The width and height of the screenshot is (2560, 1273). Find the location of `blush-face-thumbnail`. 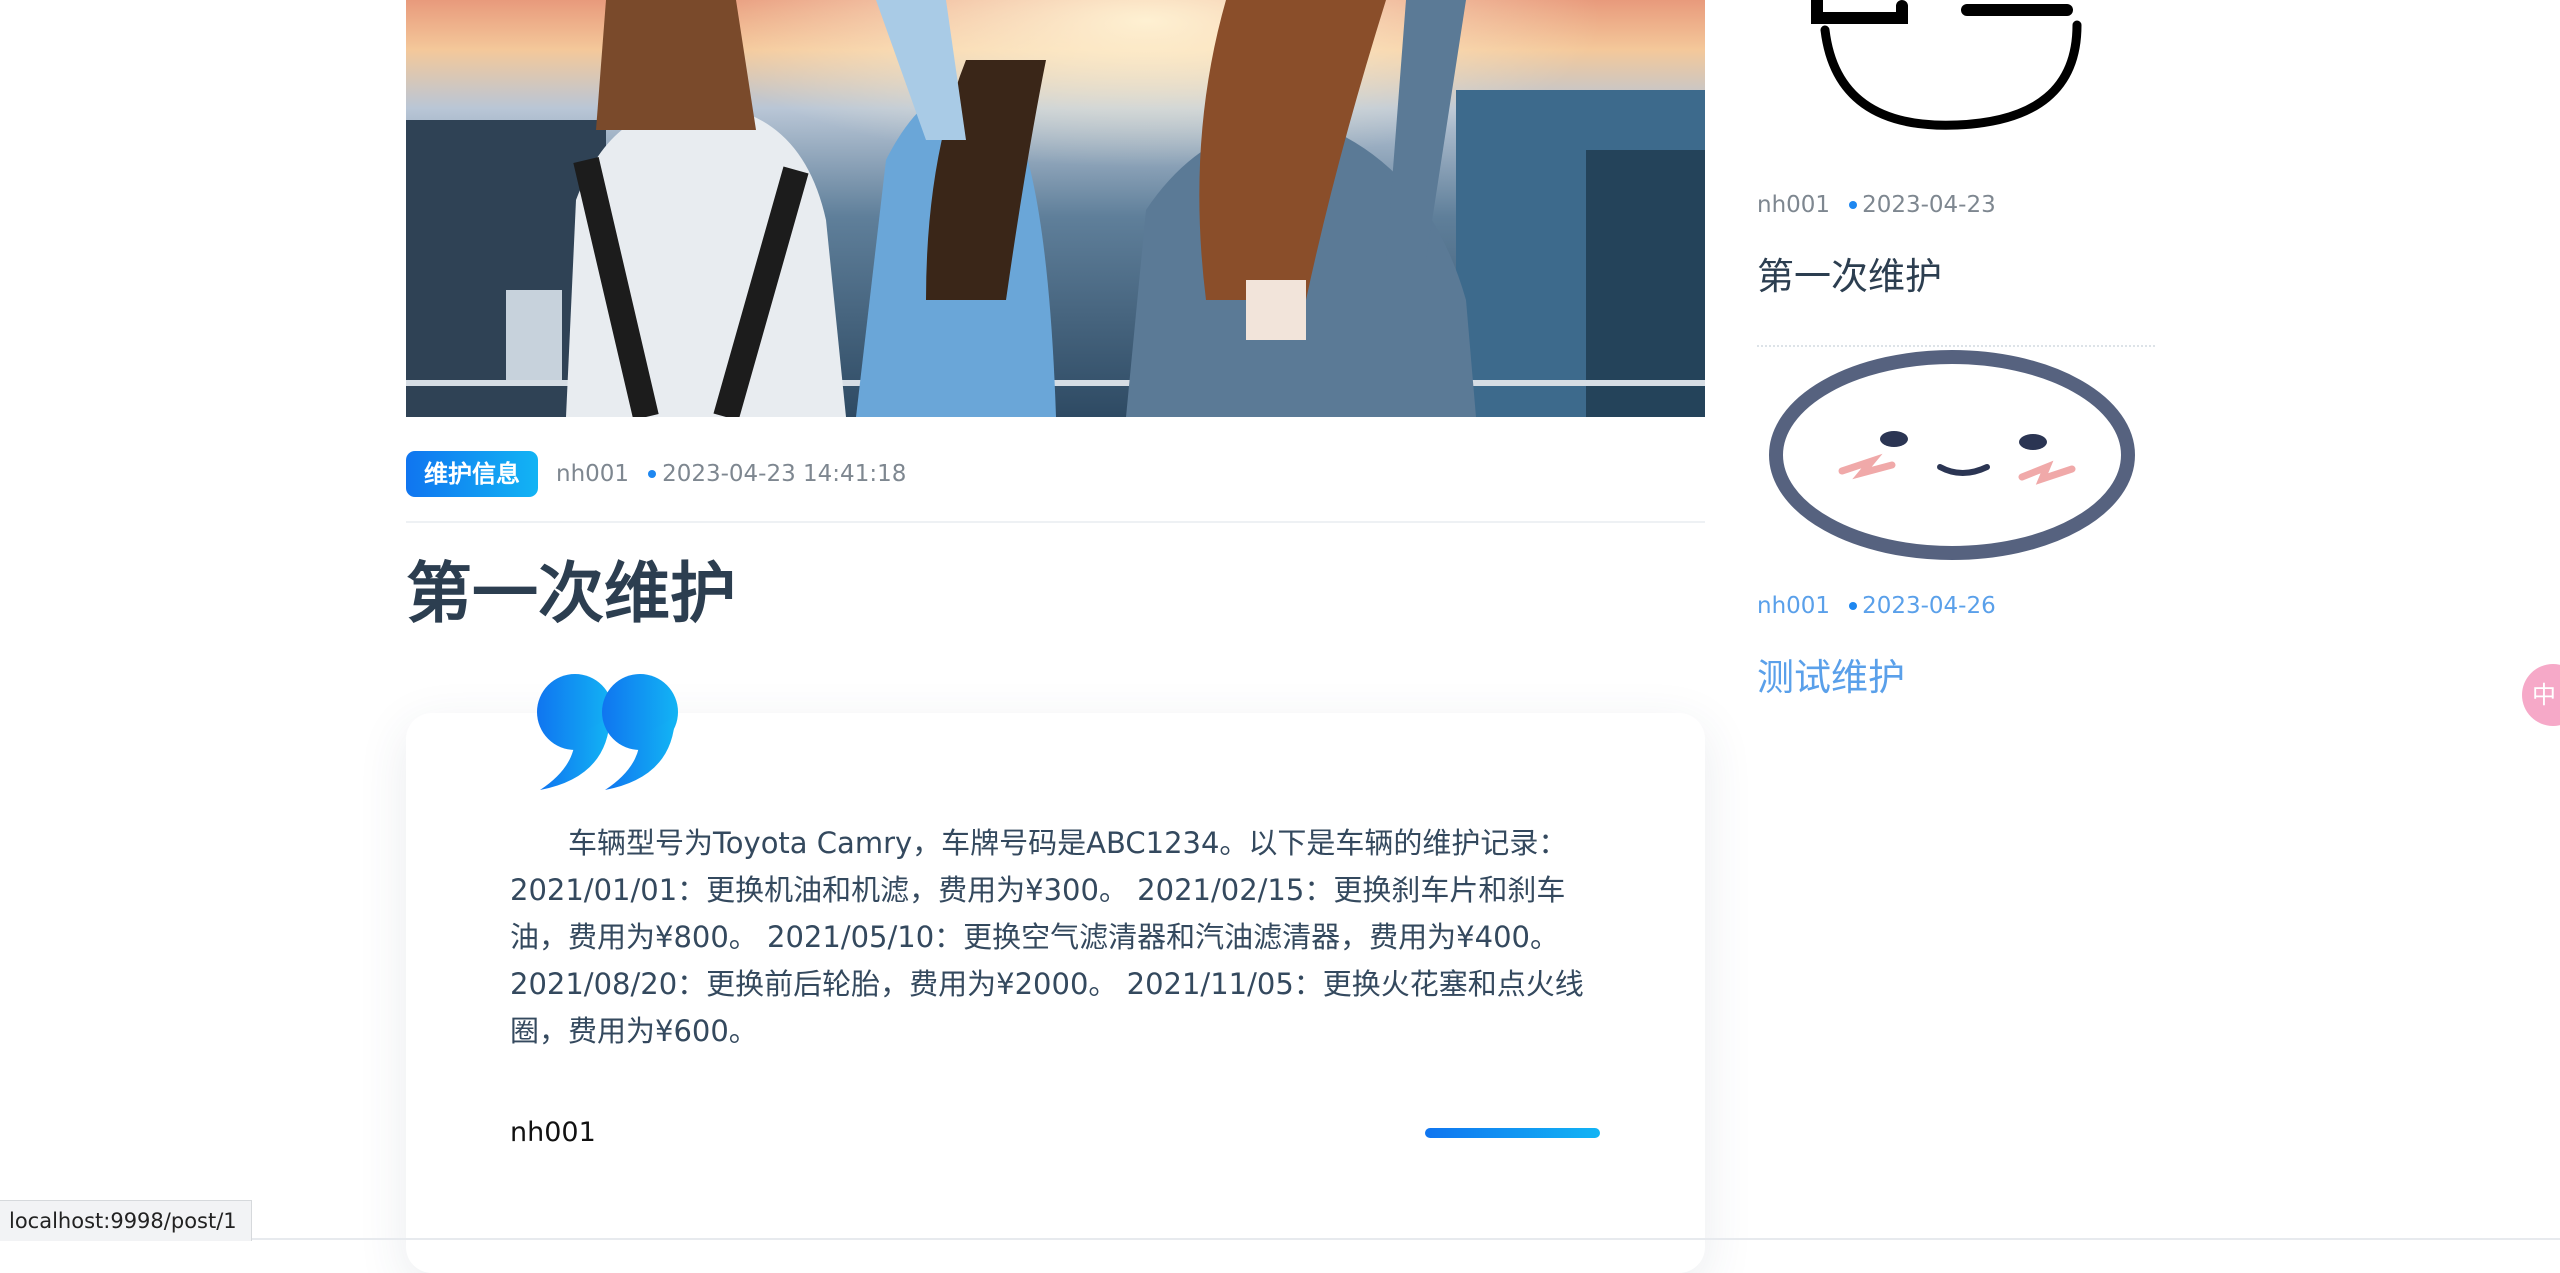

blush-face-thumbnail is located at coordinates (1952, 455).